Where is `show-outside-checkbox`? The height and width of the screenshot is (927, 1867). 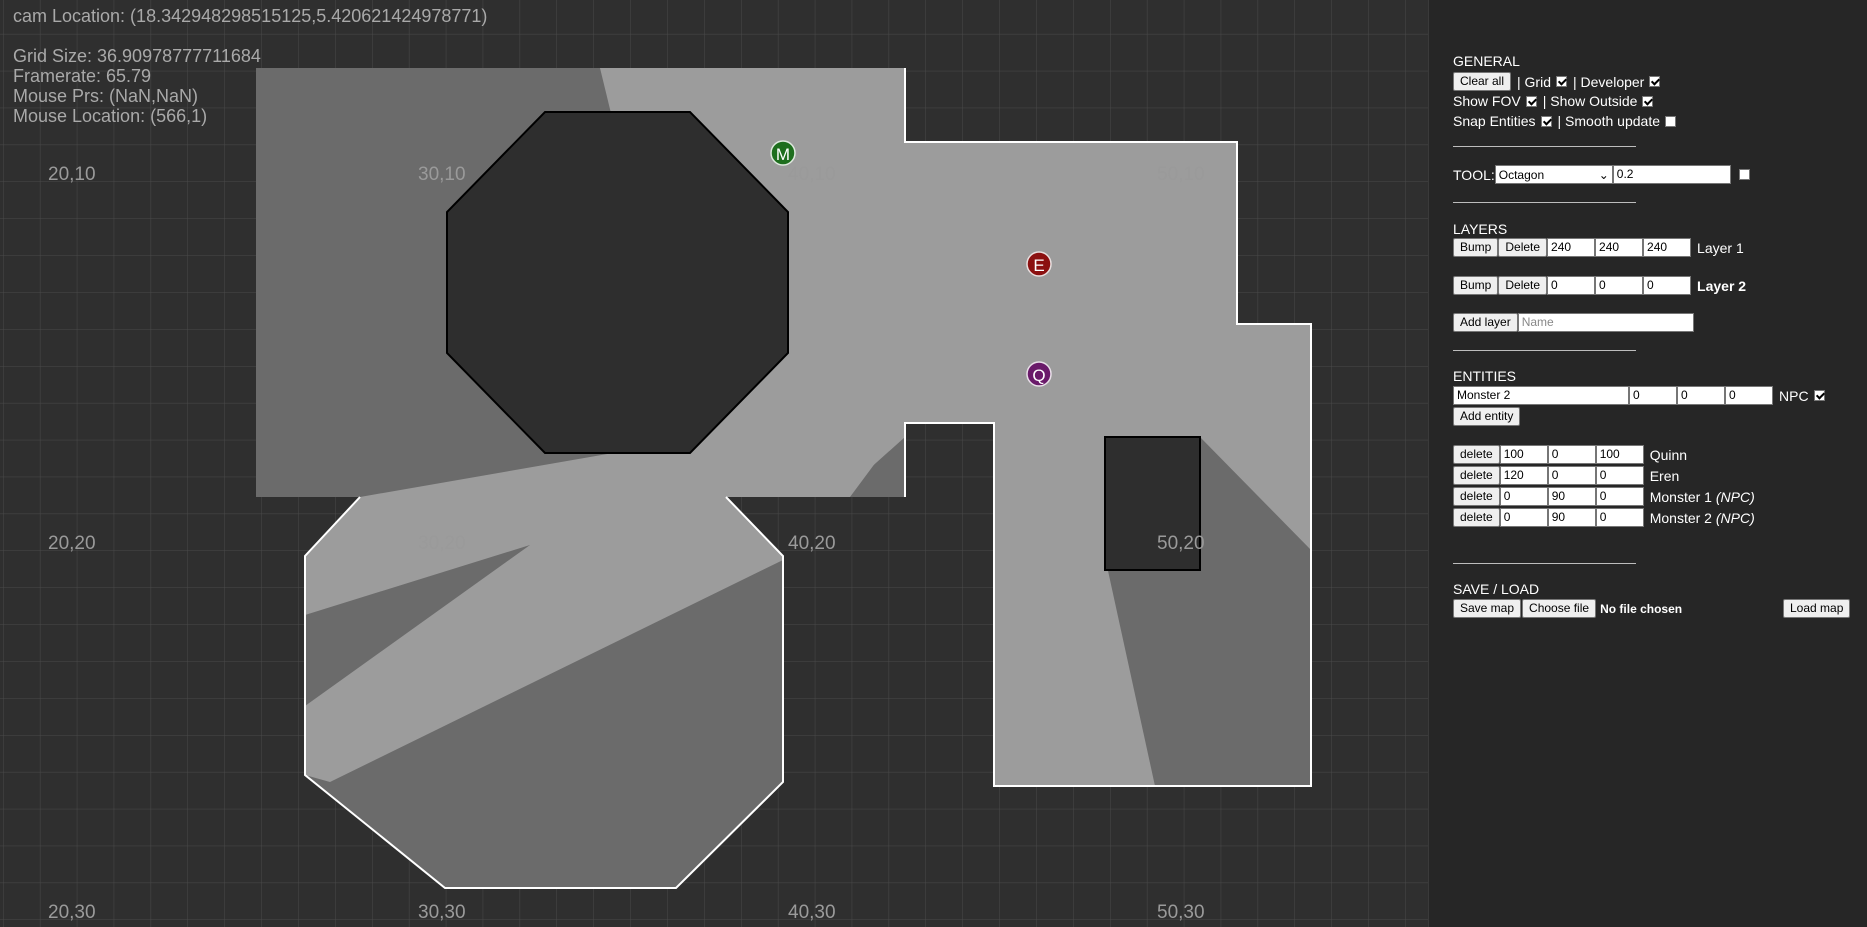 show-outside-checkbox is located at coordinates (1648, 101).